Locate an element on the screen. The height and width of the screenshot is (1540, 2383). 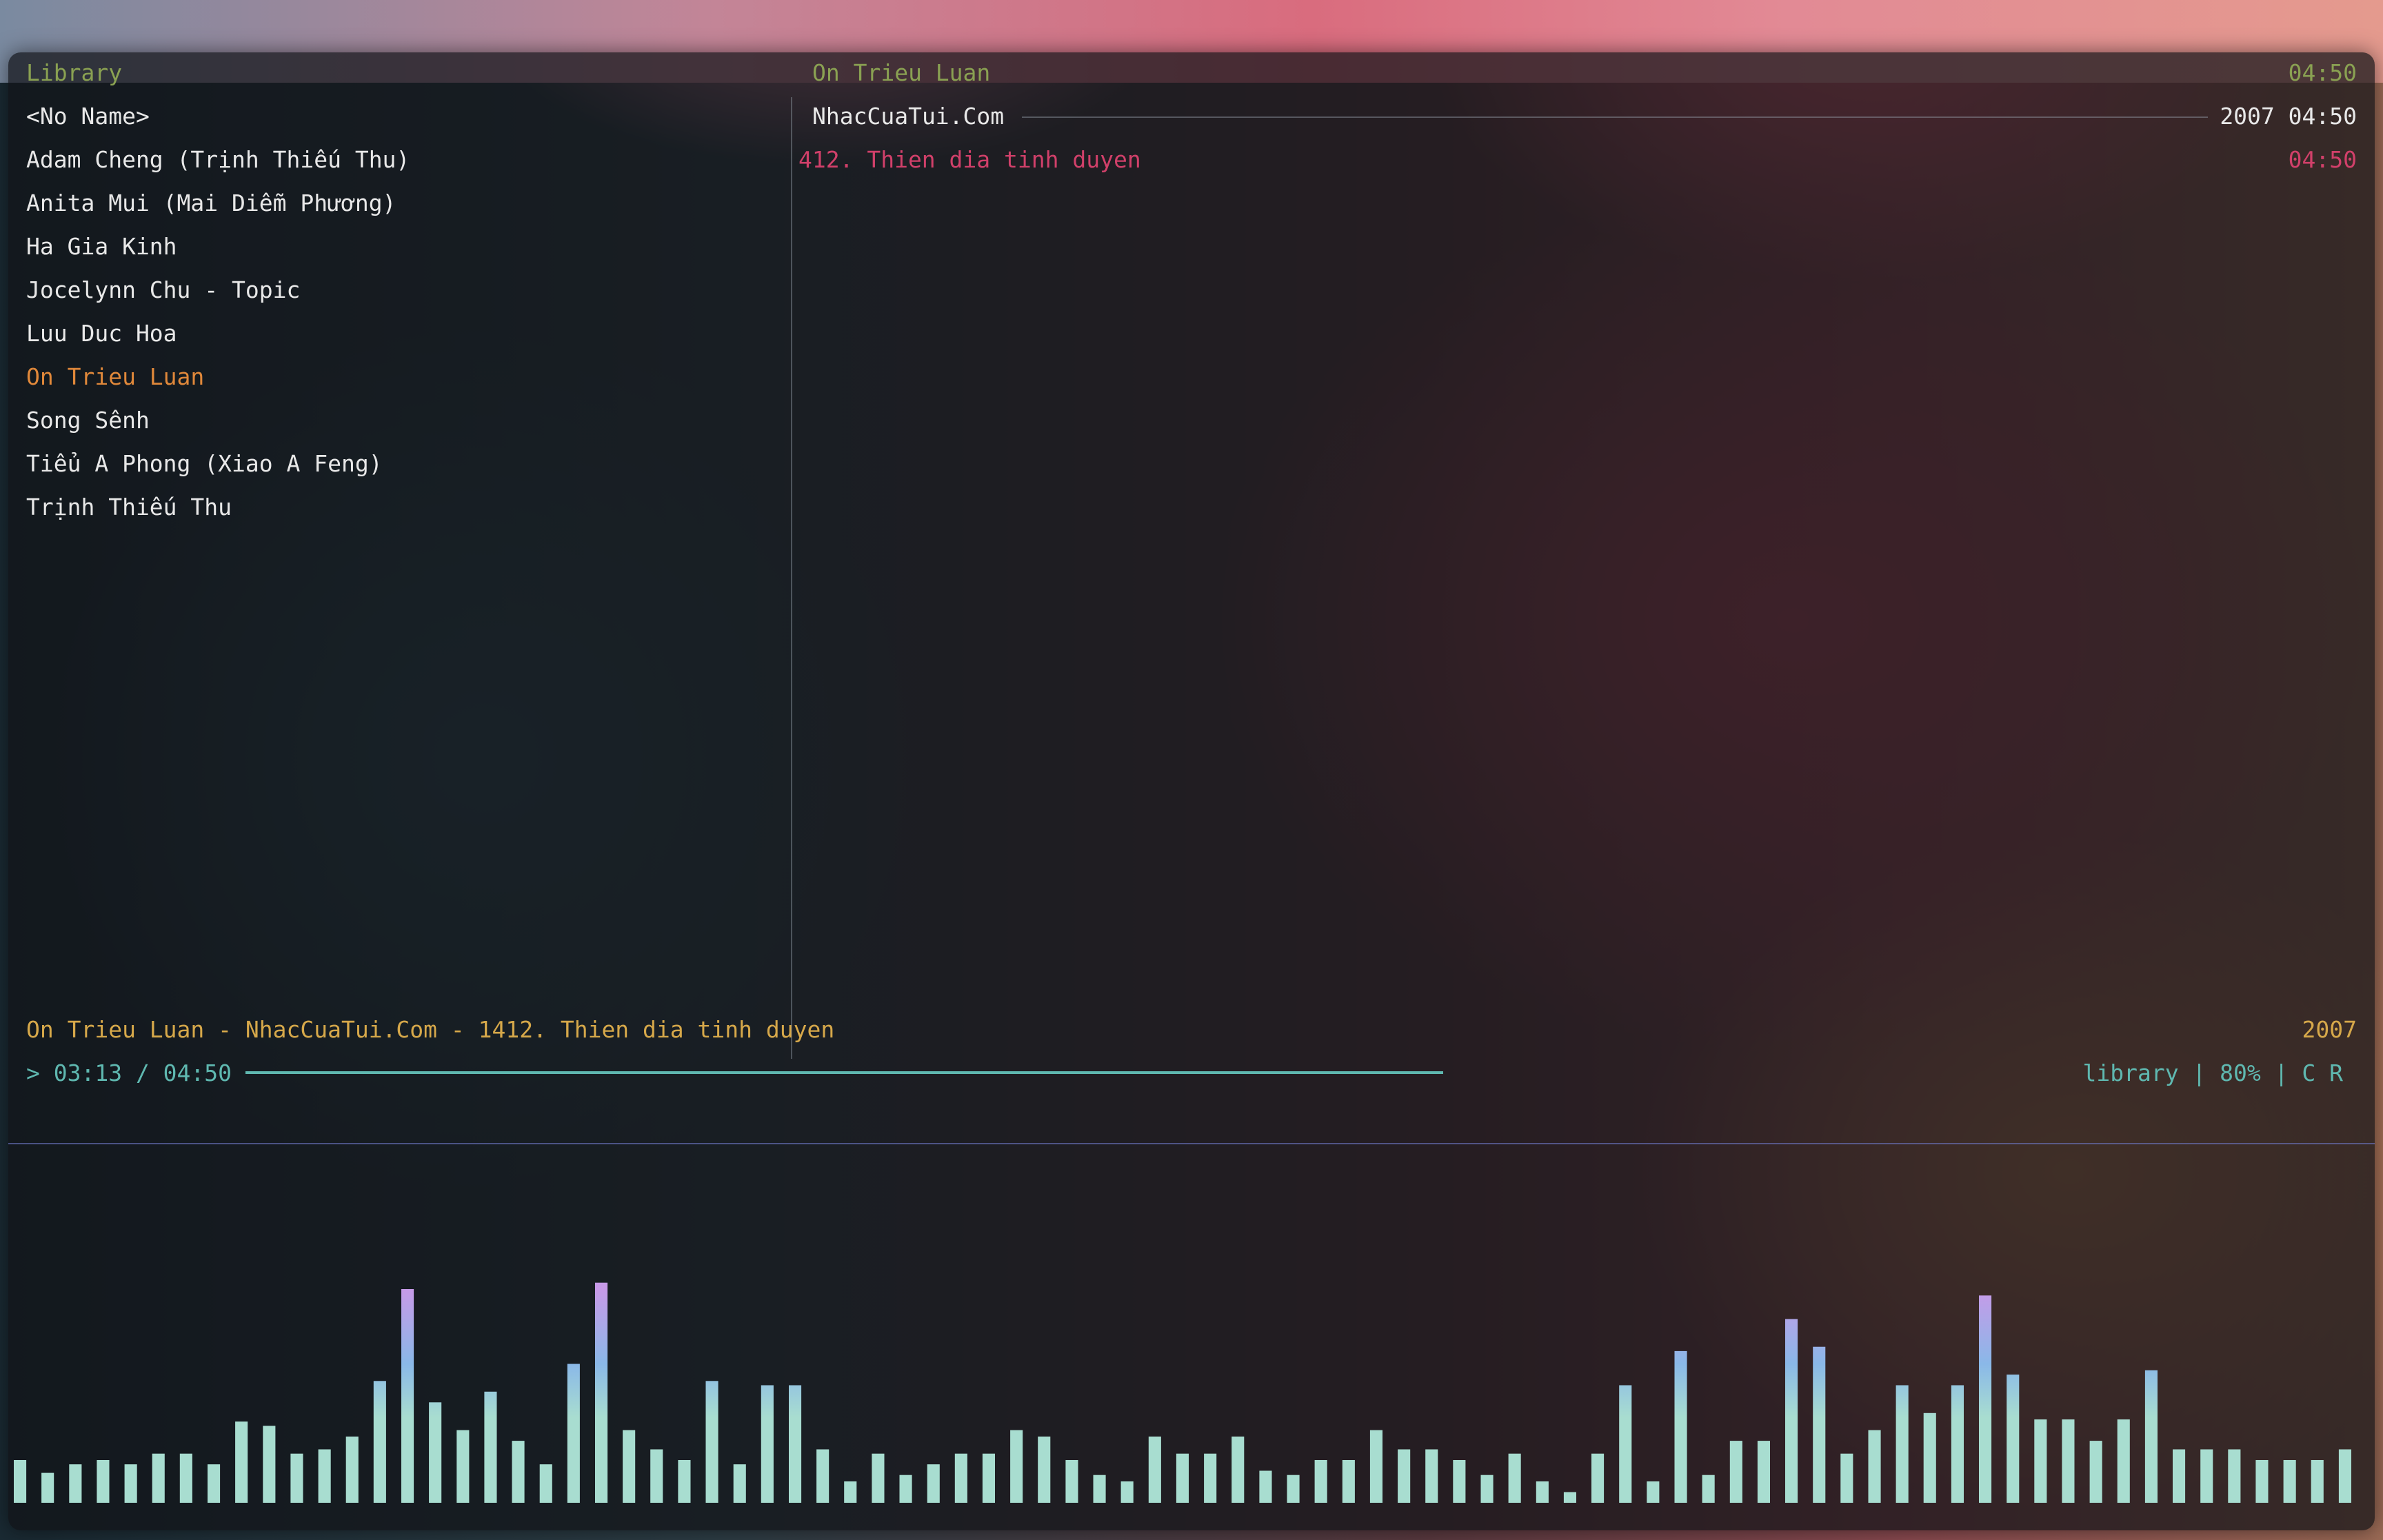
library-item: On Trieu Luan is located at coordinates (115, 377).